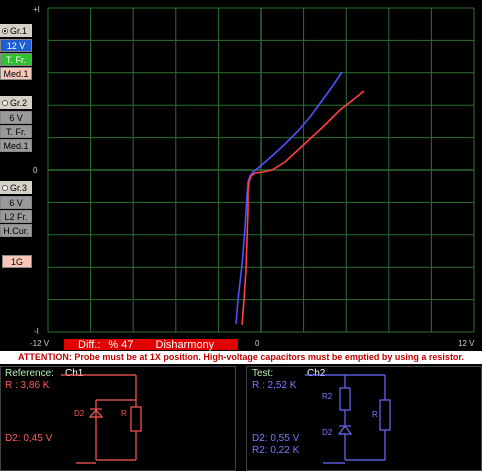 This screenshot has height=471, width=482. I want to click on group-1-voltage-button: 12 V, so click(16, 45).